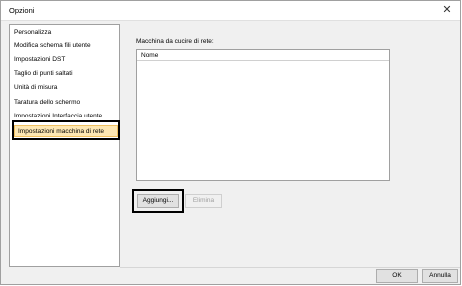  Describe the element at coordinates (175, 41) in the screenshot. I see `network-machine-label: Macchina da cucire di rete:` at that location.